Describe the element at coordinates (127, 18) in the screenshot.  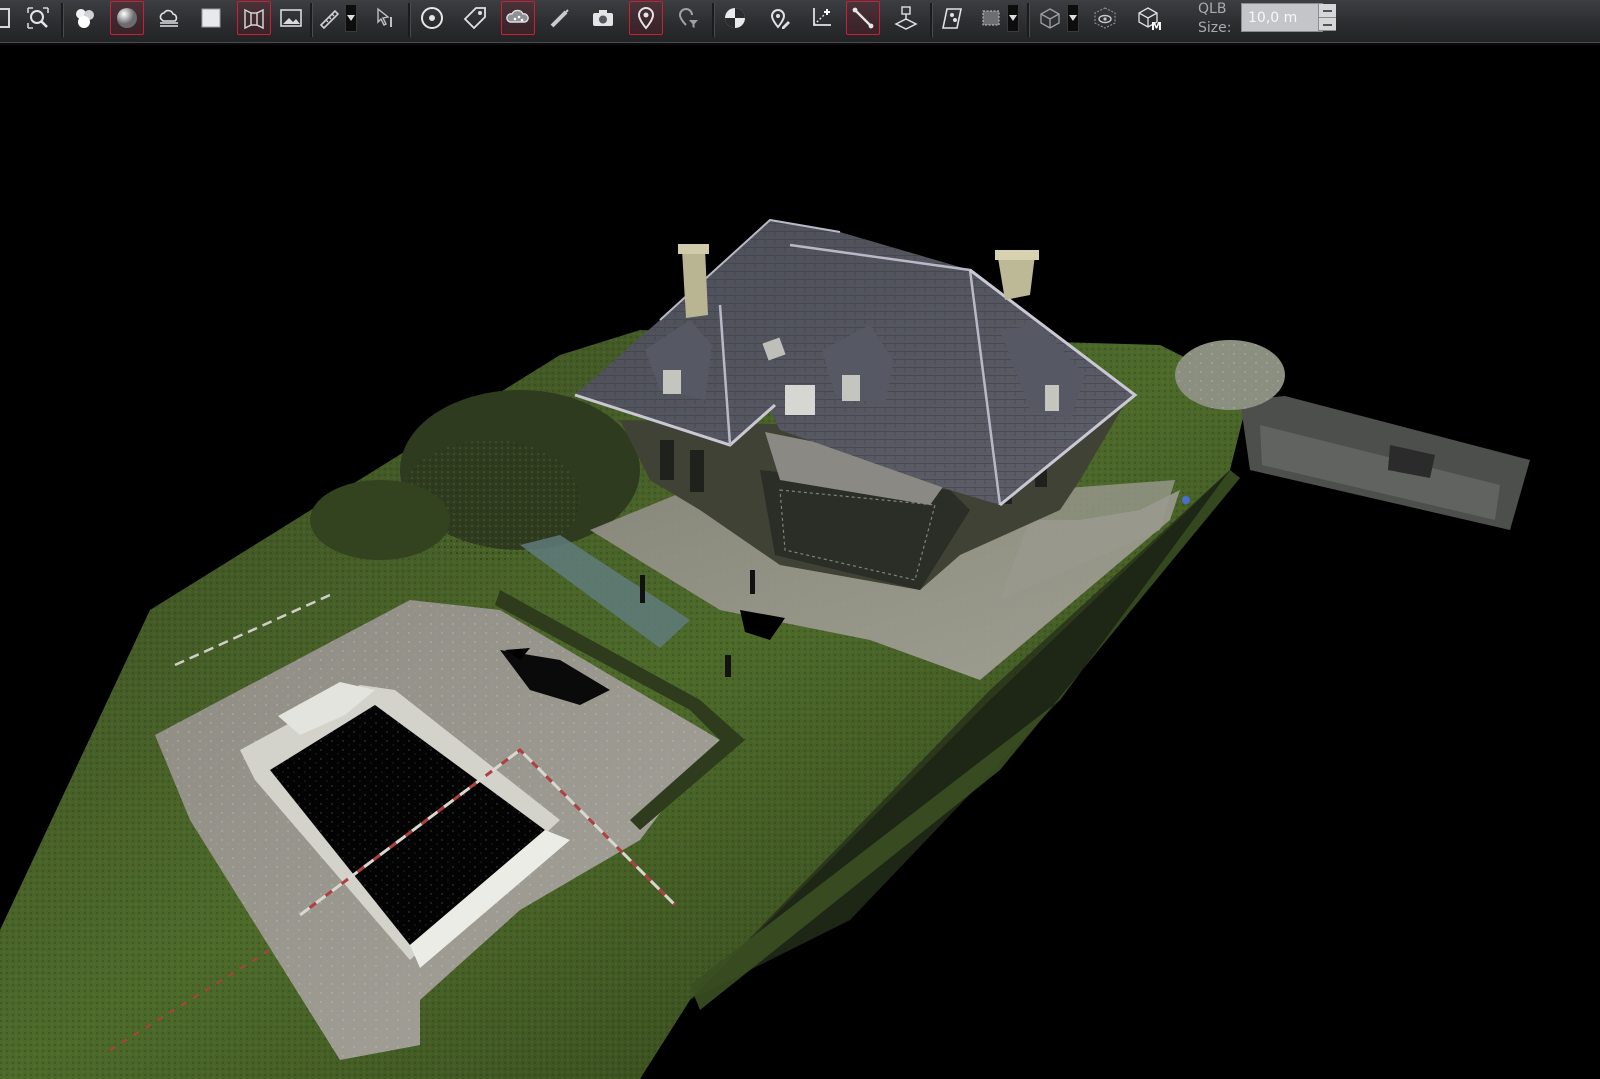
I see `shaded-sphere-icon` at that location.